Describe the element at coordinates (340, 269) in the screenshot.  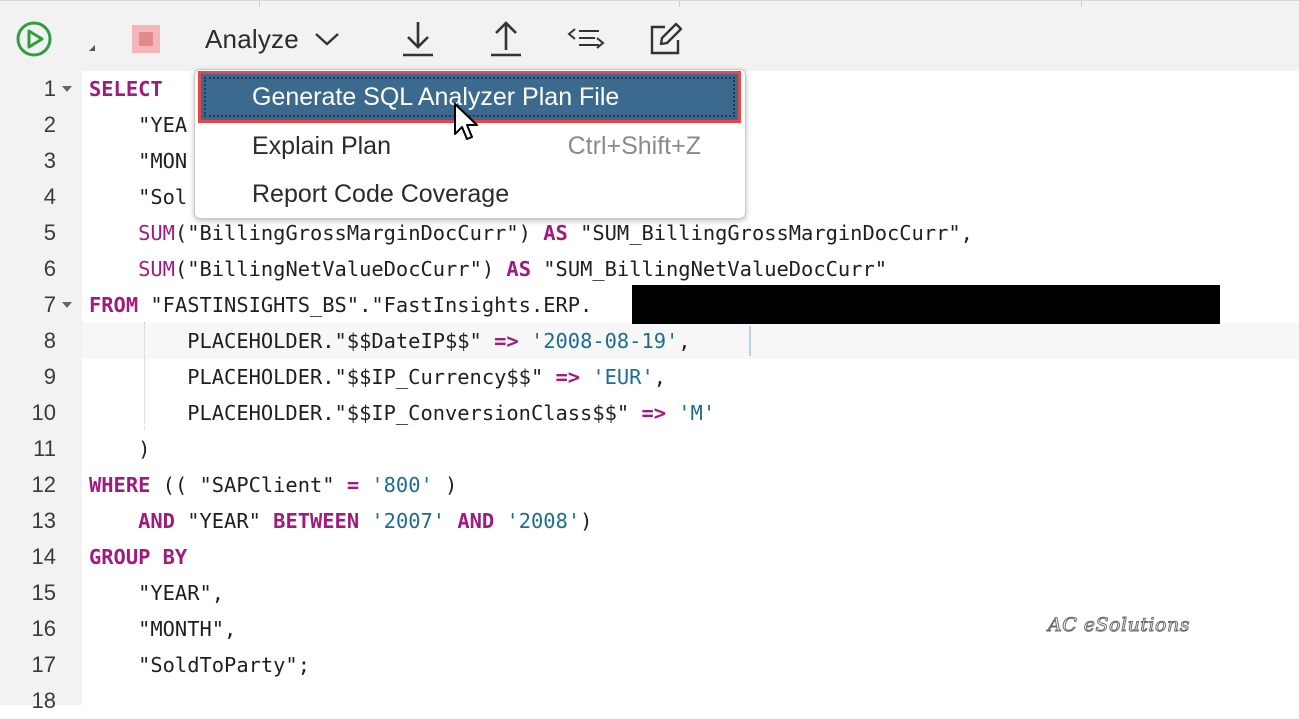
I see `code-token: ("BillingNetValueDocCurr")` at that location.